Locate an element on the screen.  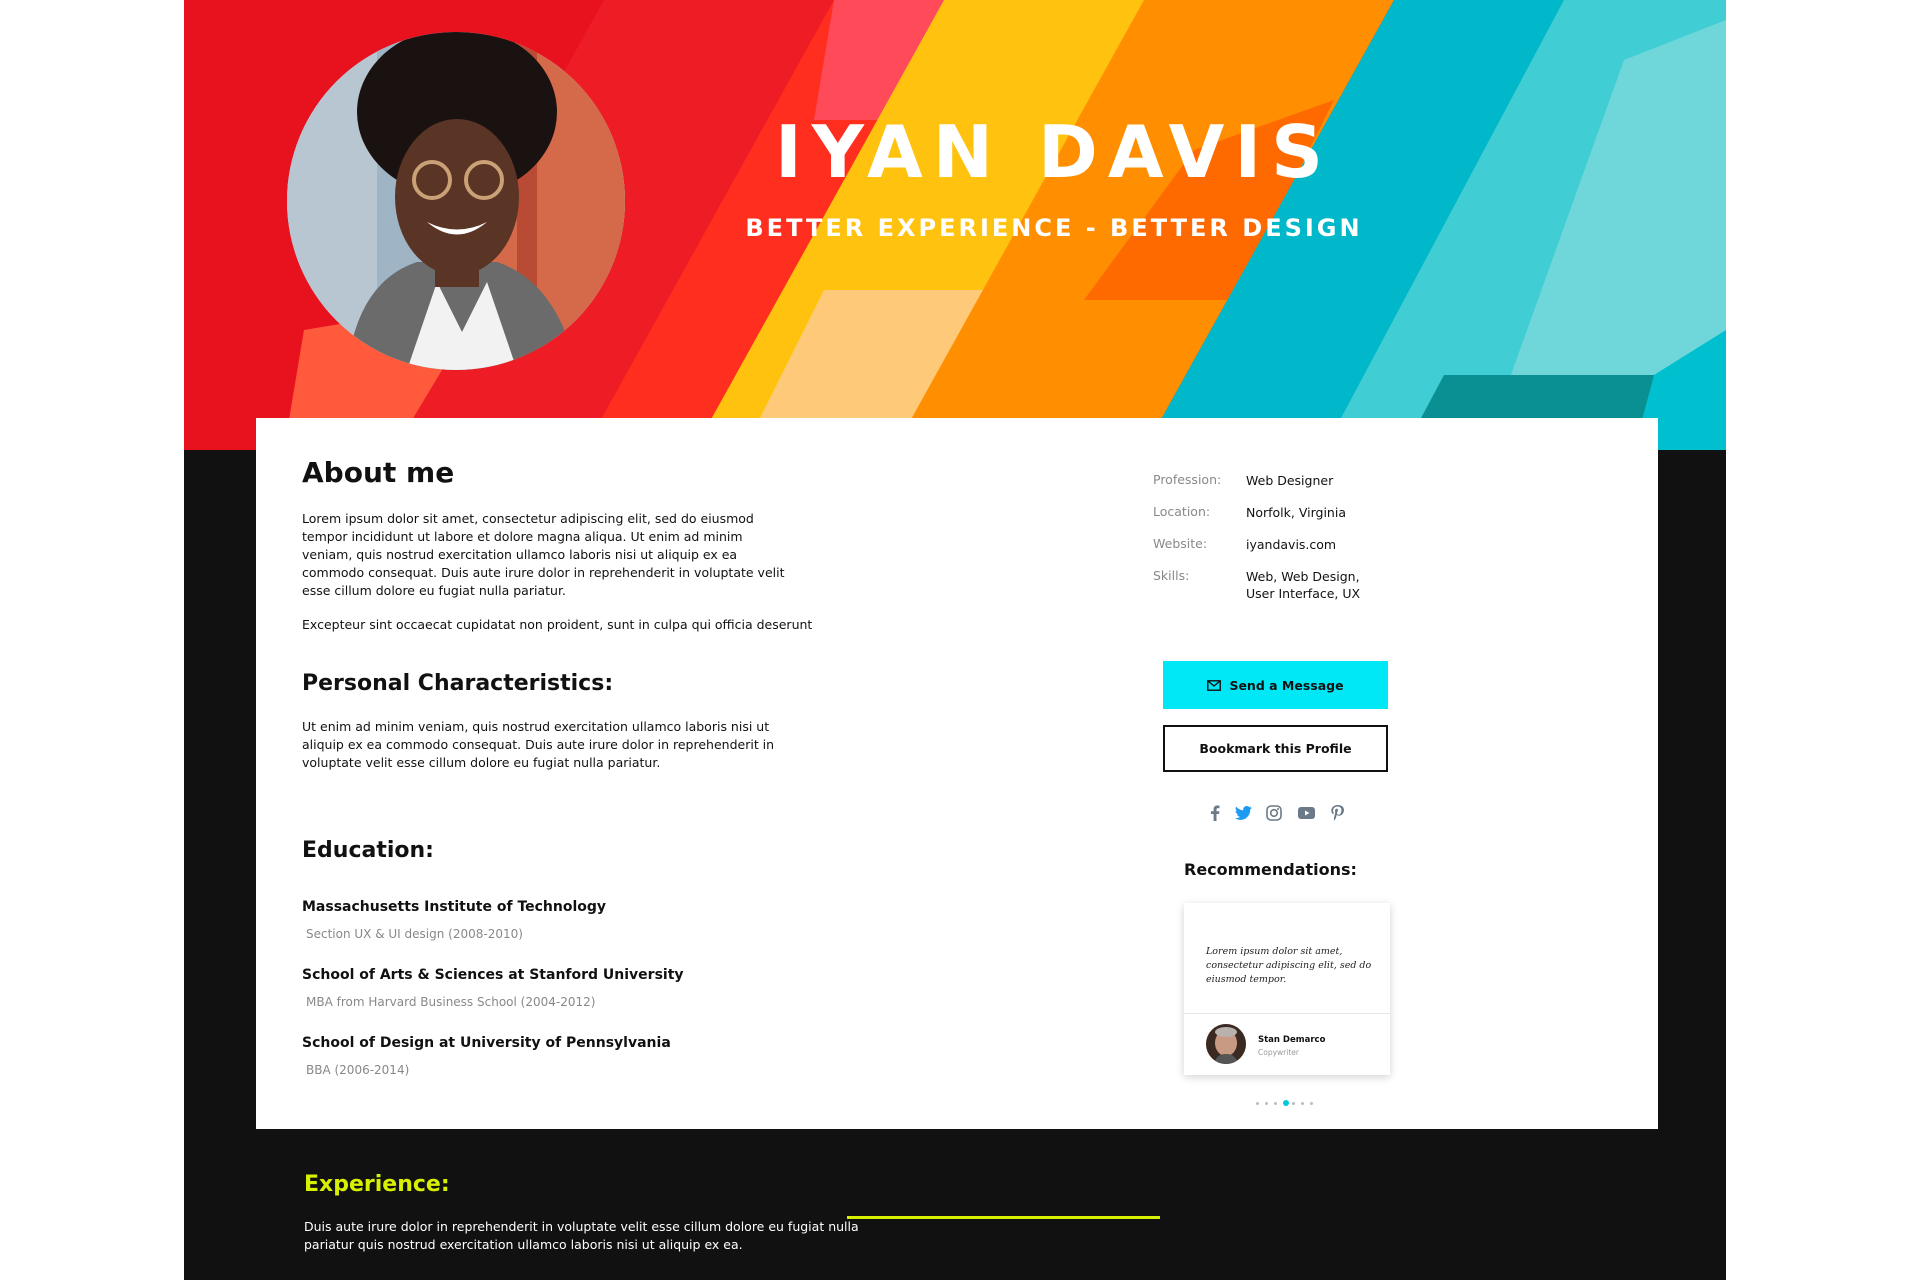
bookmark-profile-button: Bookmark this Profile is located at coordinates (1275, 748).